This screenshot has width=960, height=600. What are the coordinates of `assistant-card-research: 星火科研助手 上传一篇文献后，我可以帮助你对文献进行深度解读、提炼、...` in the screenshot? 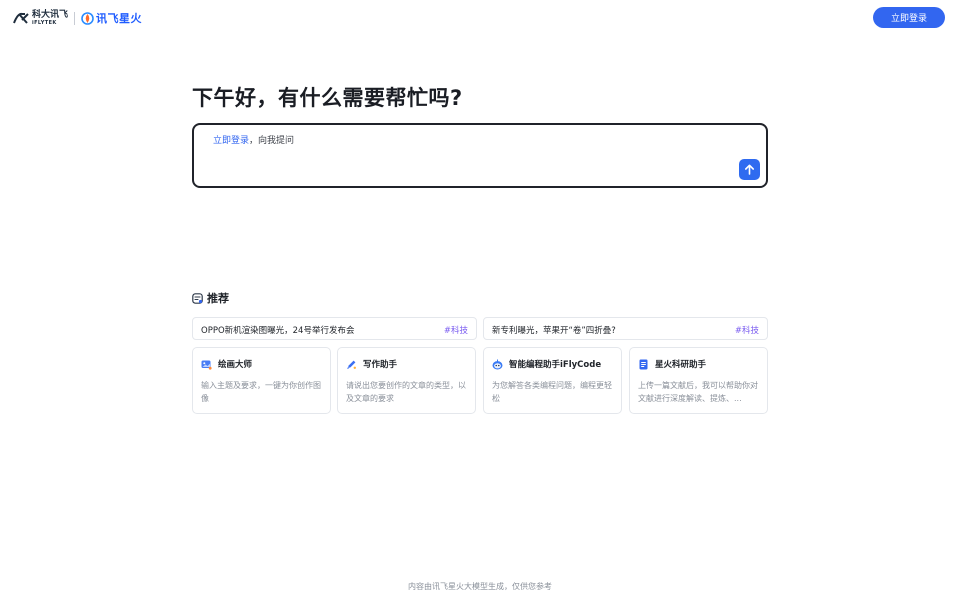 It's located at (698, 380).